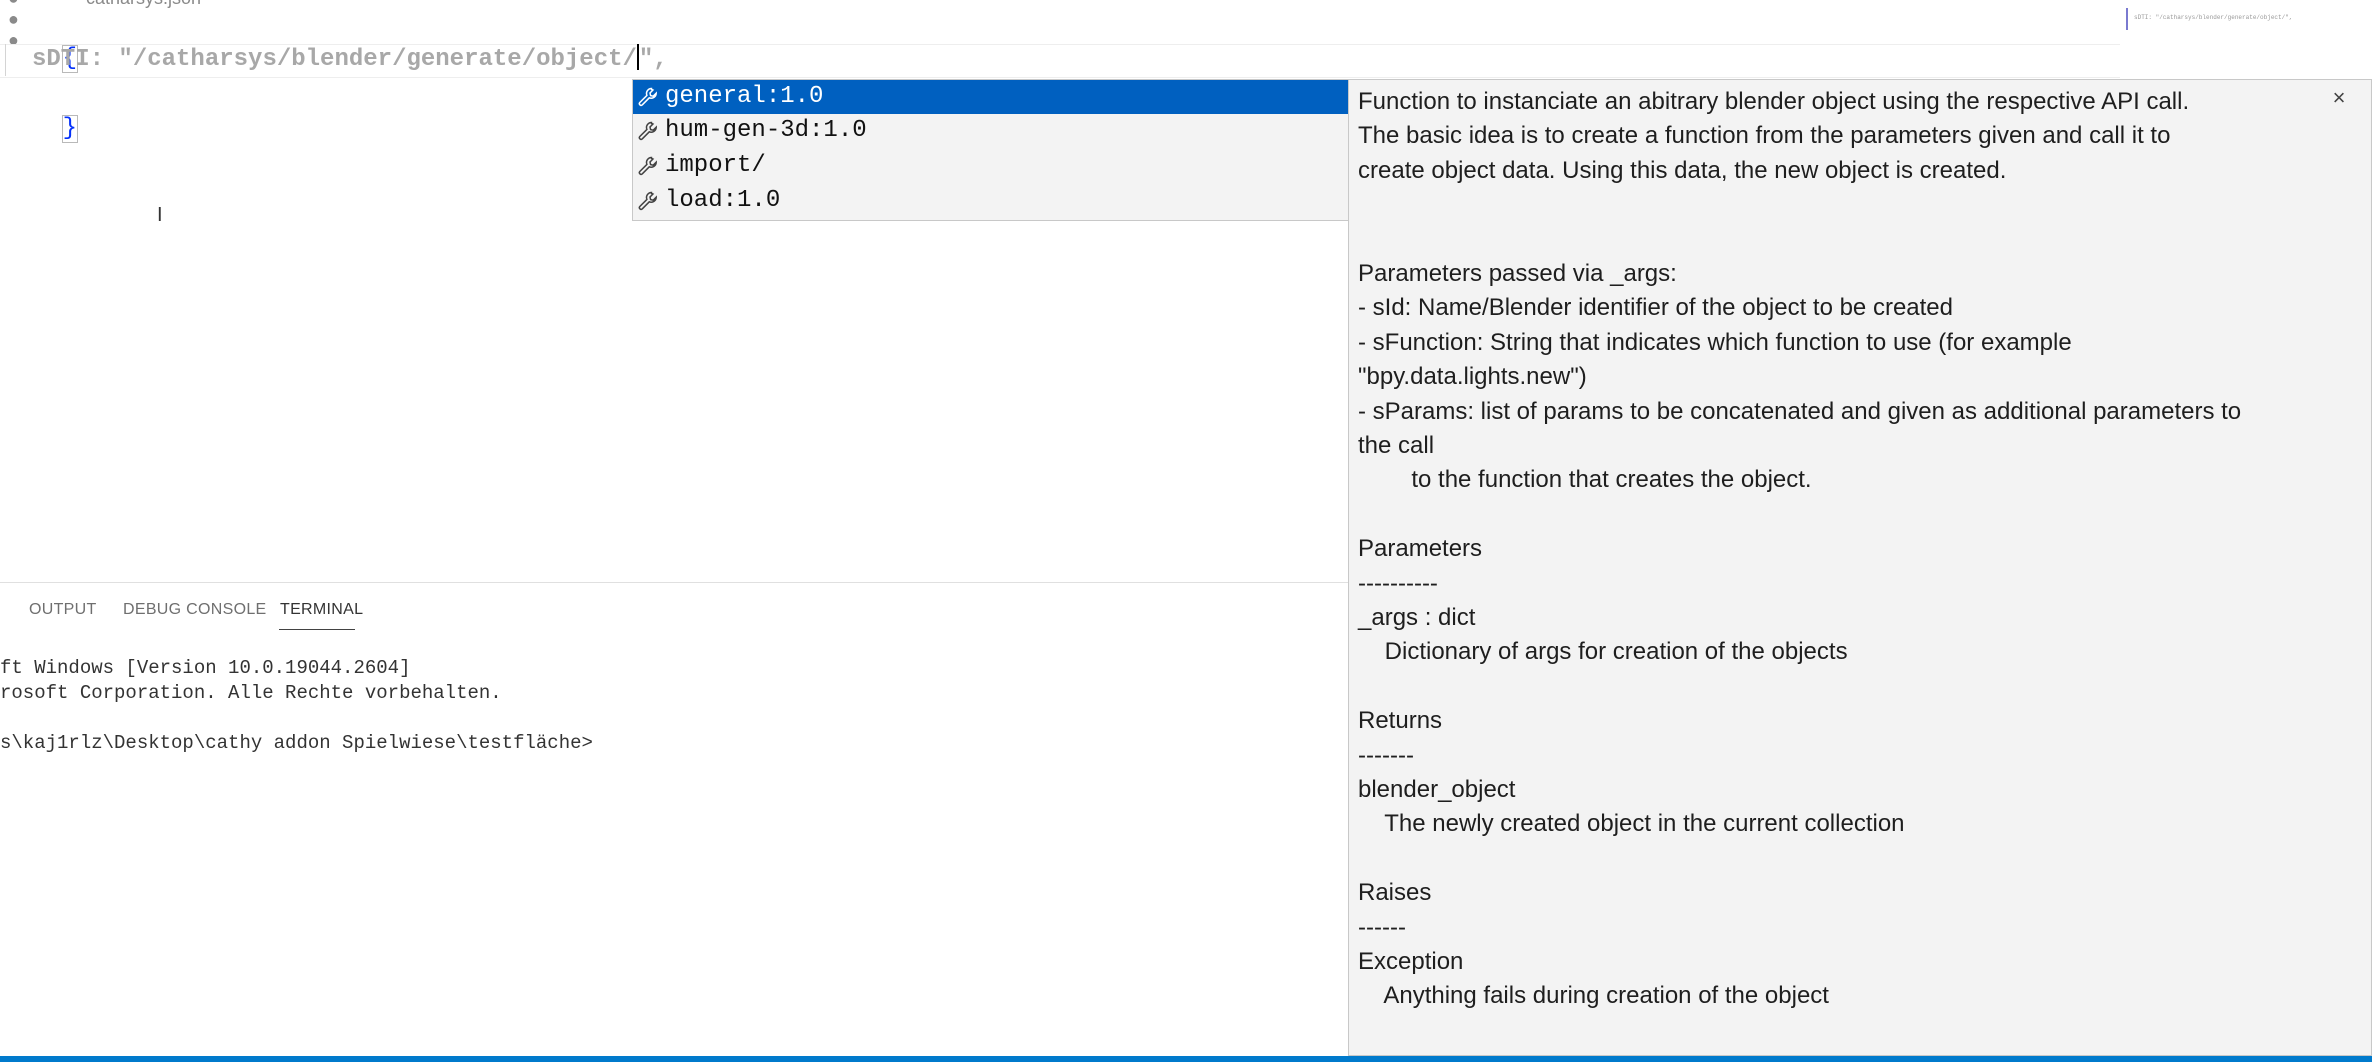 Image resolution: width=2372 pixels, height=1062 pixels. What do you see at coordinates (1420, 549) in the screenshot?
I see `doc-line: Parameters` at bounding box center [1420, 549].